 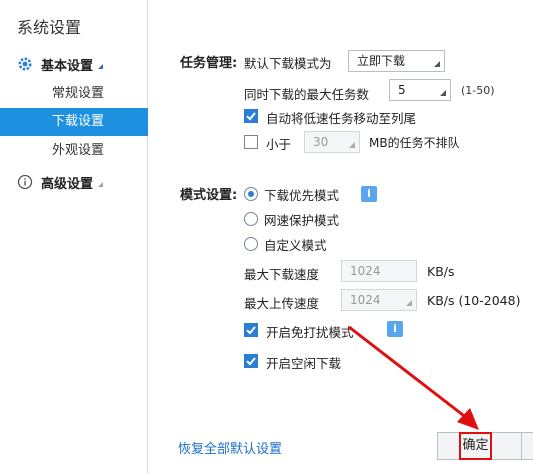 What do you see at coordinates (251, 219) in the screenshot?
I see `radio-network-protect` at bounding box center [251, 219].